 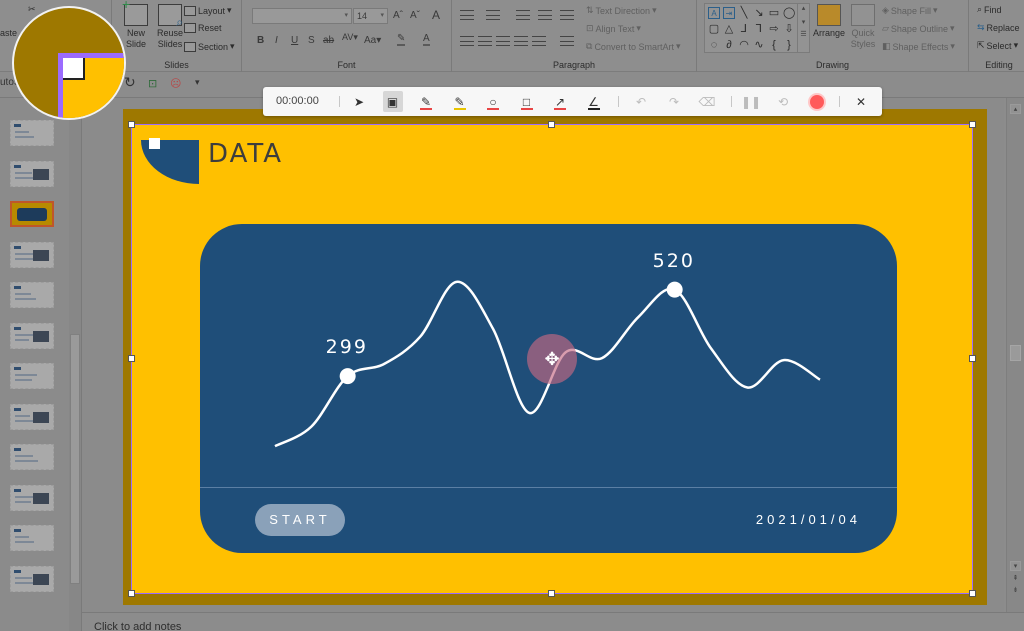 I want to click on paste-button: aste, so click(x=8, y=33).